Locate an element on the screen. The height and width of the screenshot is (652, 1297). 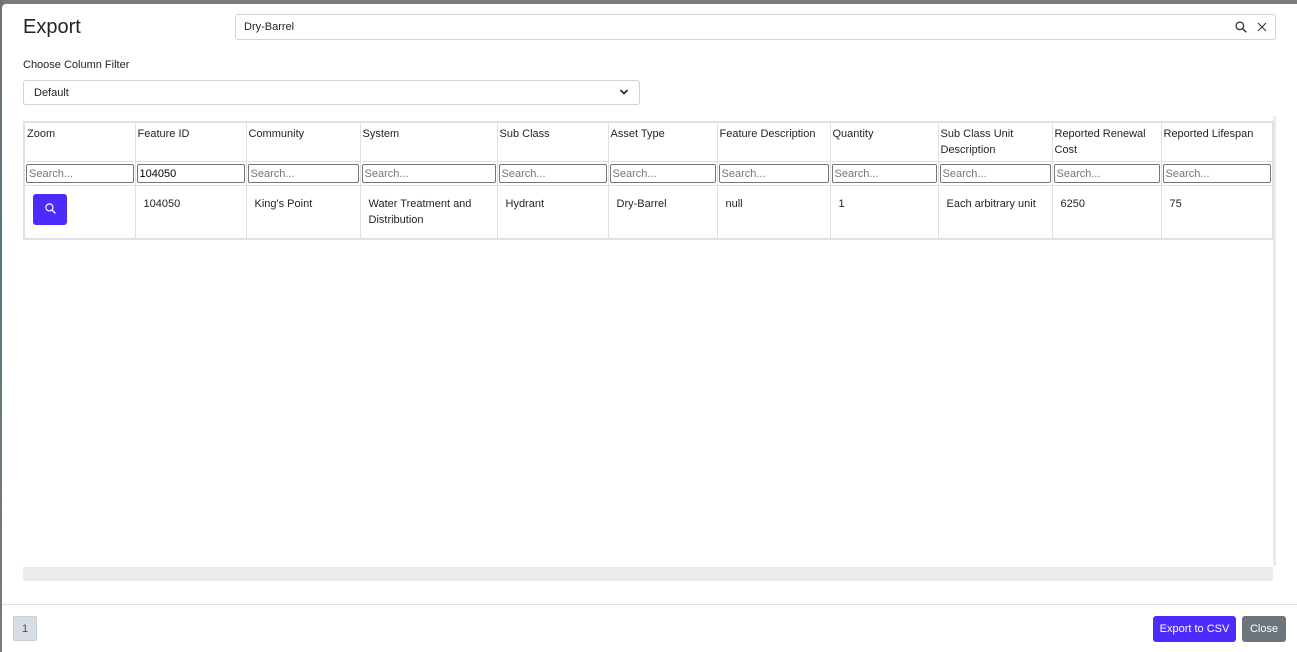
column-header-reported-lifespan: Reported Lifespan is located at coordinates (1217, 141).